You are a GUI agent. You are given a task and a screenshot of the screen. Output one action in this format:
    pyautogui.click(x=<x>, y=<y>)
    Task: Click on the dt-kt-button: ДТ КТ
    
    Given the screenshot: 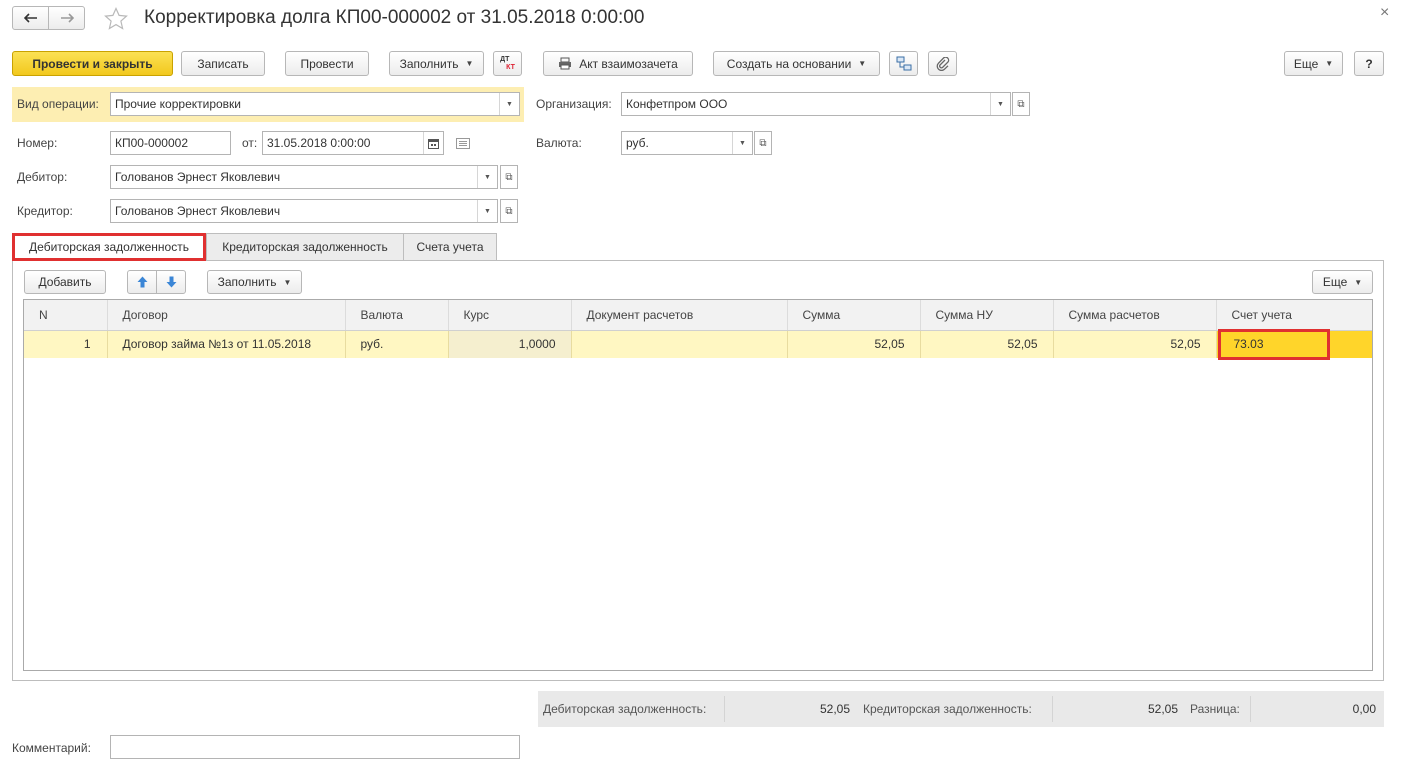 What is the action you would take?
    pyautogui.click(x=507, y=63)
    